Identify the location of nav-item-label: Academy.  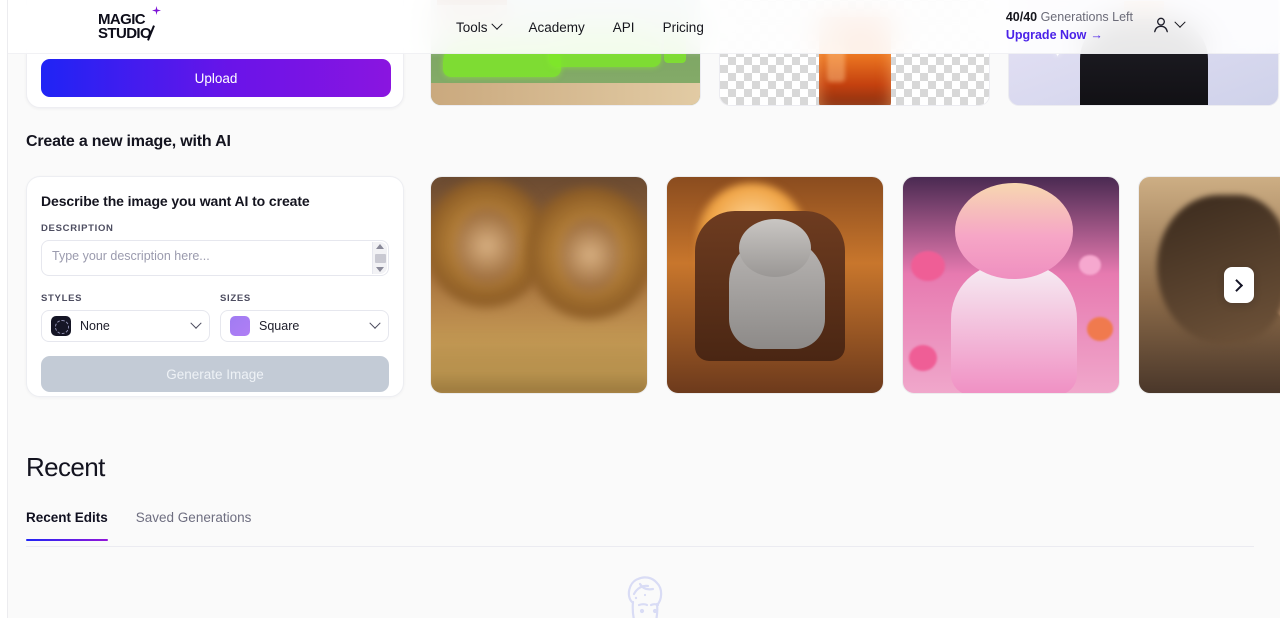
(556, 27).